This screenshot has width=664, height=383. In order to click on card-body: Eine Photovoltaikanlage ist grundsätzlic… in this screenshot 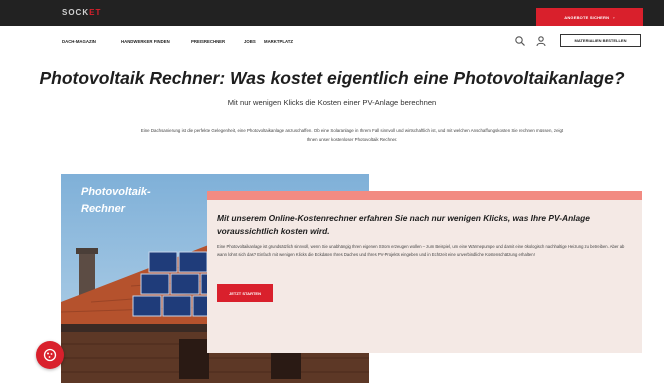, I will do `click(421, 251)`.